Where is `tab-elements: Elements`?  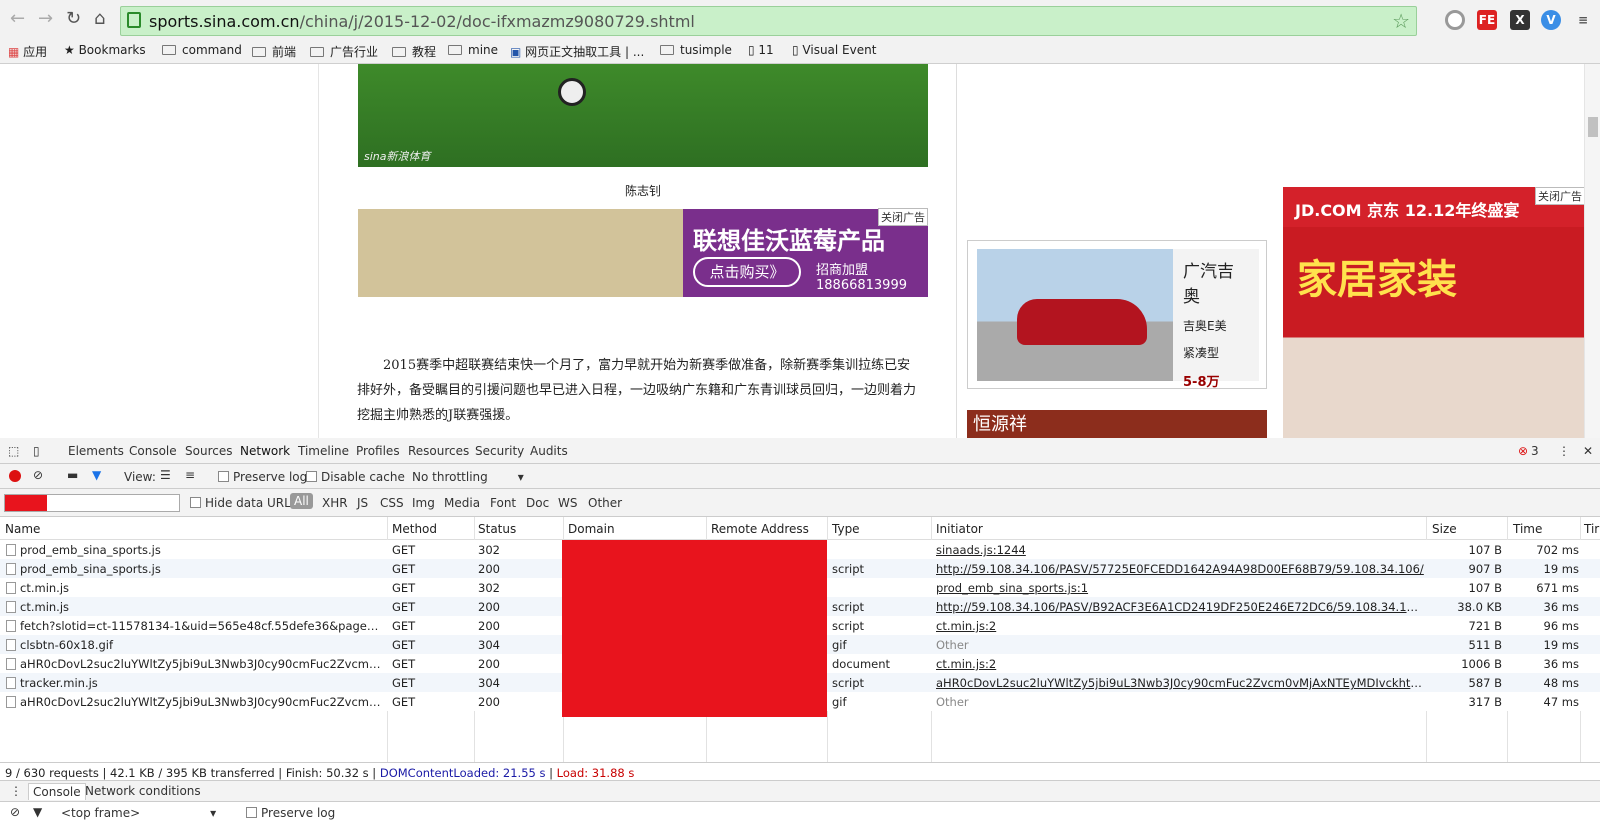
tab-elements: Elements is located at coordinates (96, 451).